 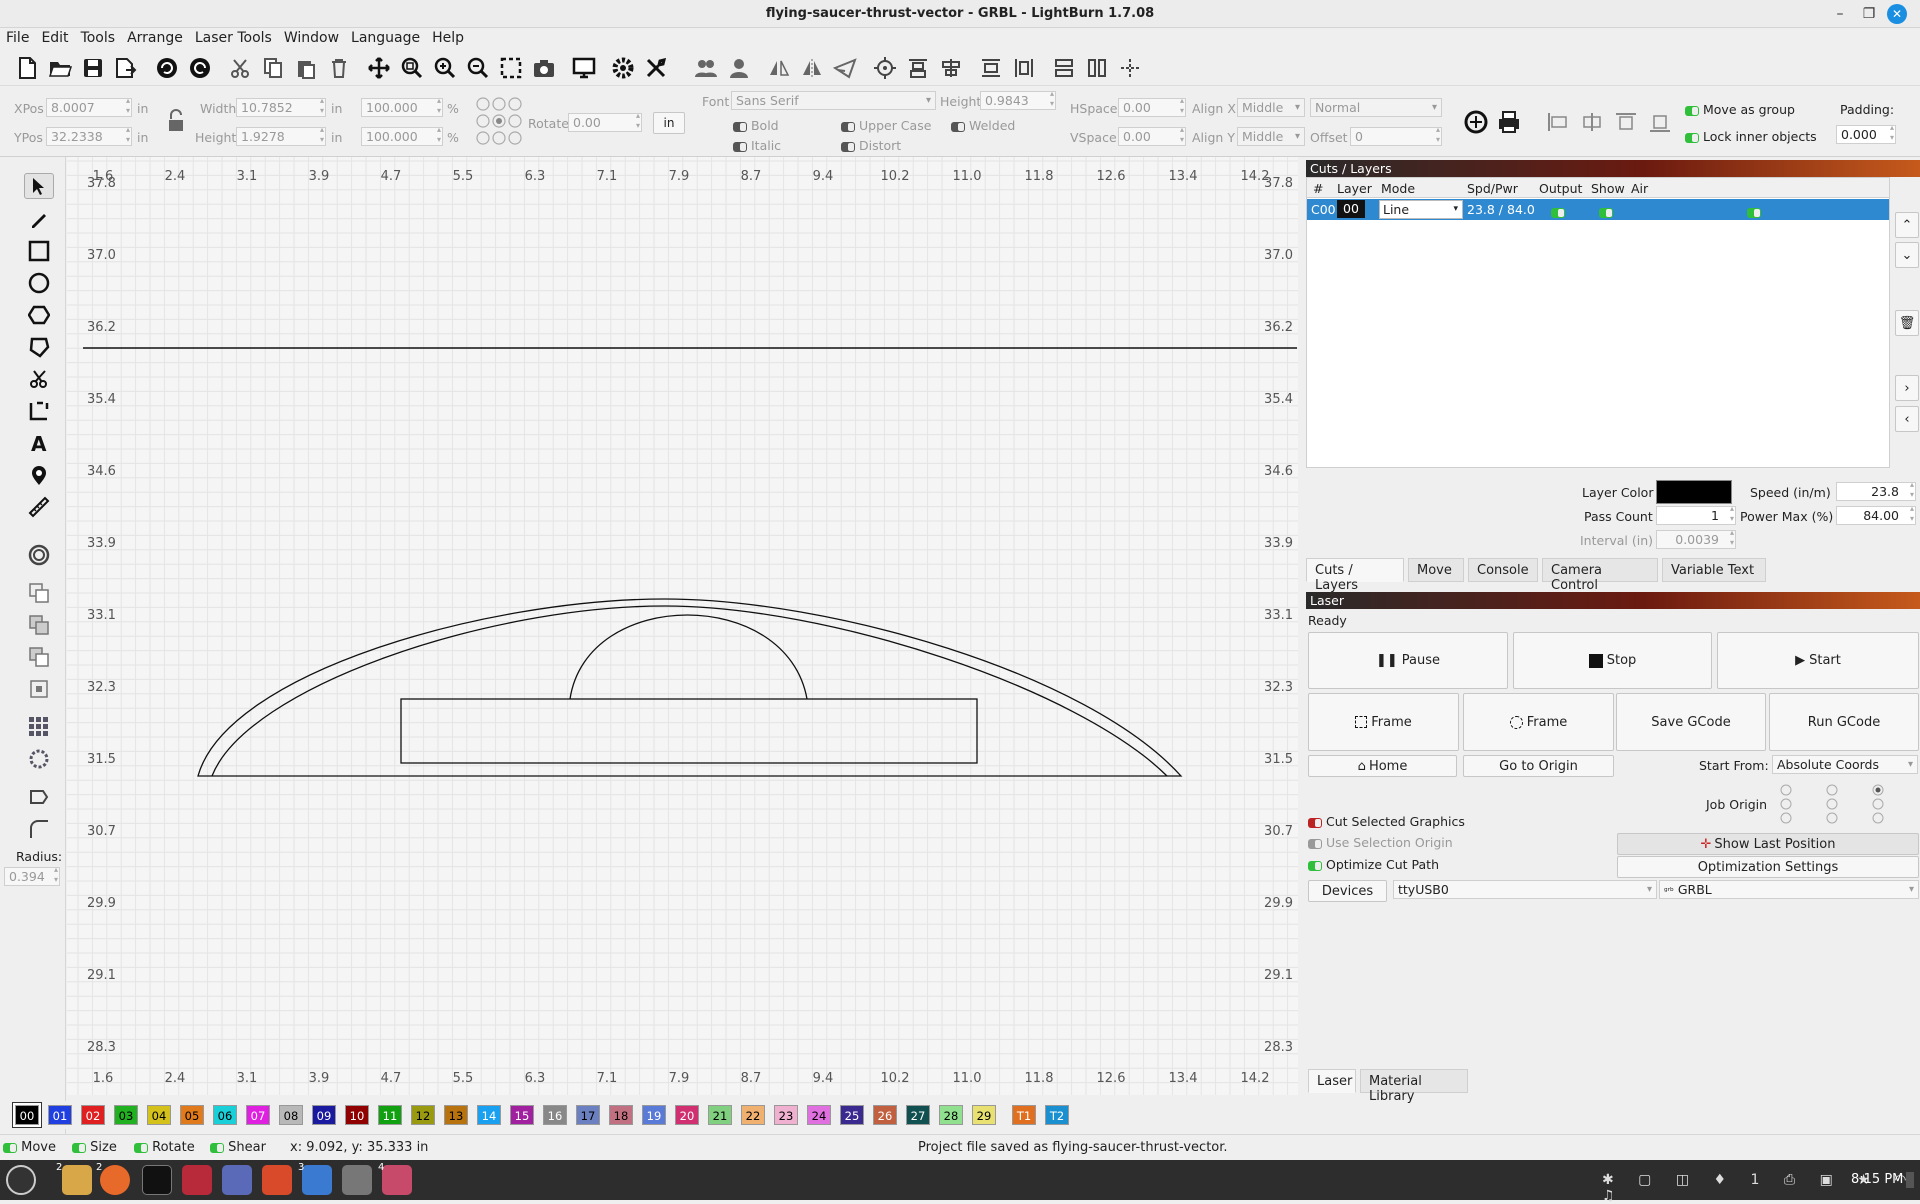 What do you see at coordinates (1612, 660) in the screenshot?
I see `stop-button: Stop` at bounding box center [1612, 660].